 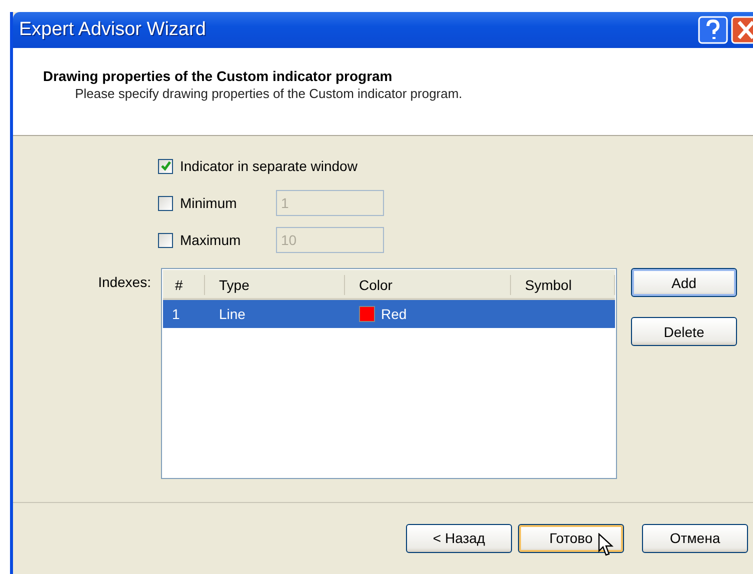 What do you see at coordinates (394, 314) in the screenshot?
I see `color-cell: Red` at bounding box center [394, 314].